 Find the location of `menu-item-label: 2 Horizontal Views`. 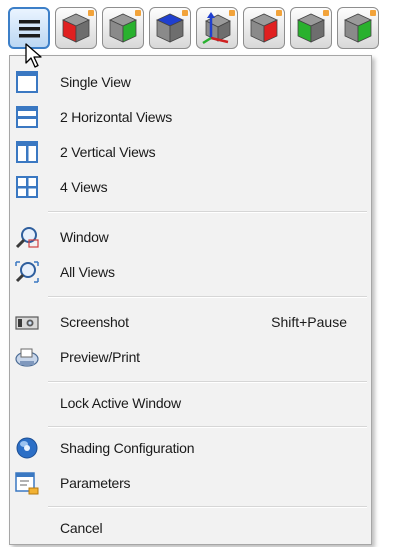

menu-item-label: 2 Horizontal Views is located at coordinates (116, 117).